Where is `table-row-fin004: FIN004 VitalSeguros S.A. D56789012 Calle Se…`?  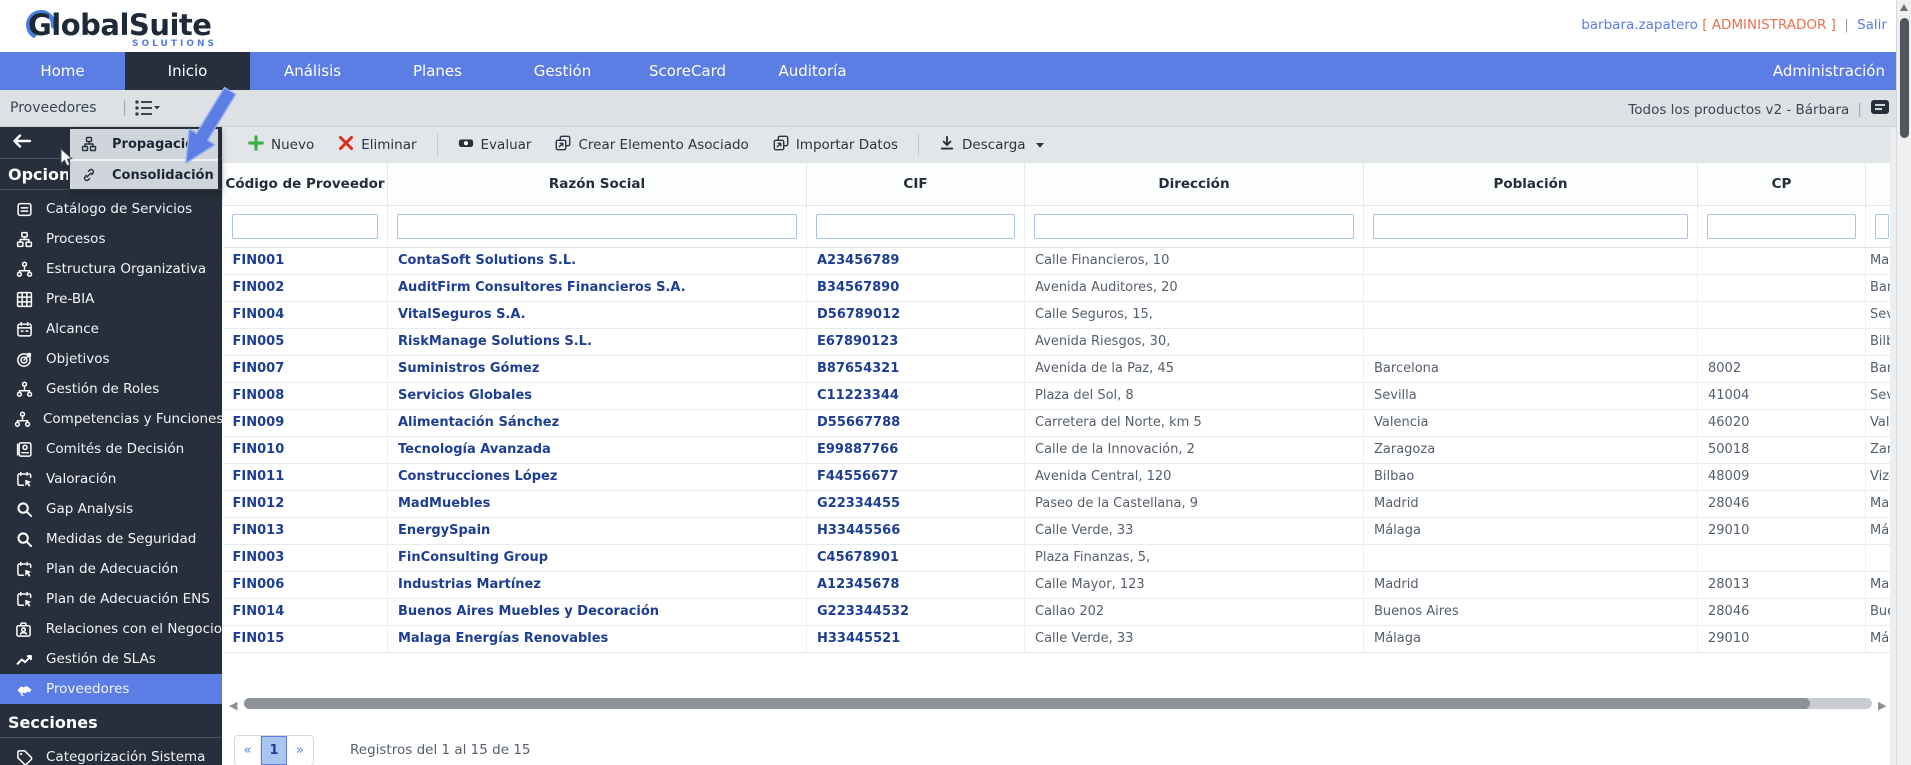 table-row-fin004: FIN004 VitalSeguros S.A. D56789012 Calle Se… is located at coordinates (1056, 315).